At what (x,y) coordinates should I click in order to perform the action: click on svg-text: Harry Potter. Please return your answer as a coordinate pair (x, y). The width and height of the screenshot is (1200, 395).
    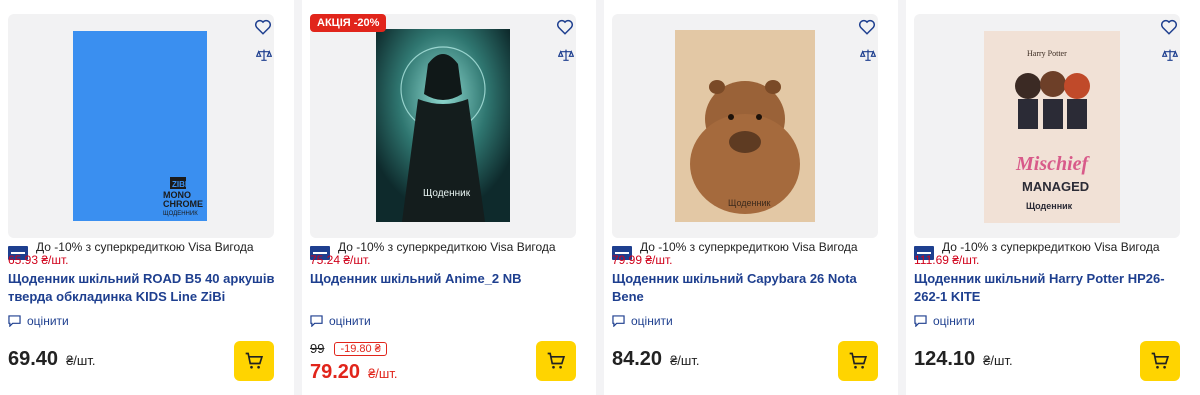
    Looking at the image, I should click on (1047, 53).